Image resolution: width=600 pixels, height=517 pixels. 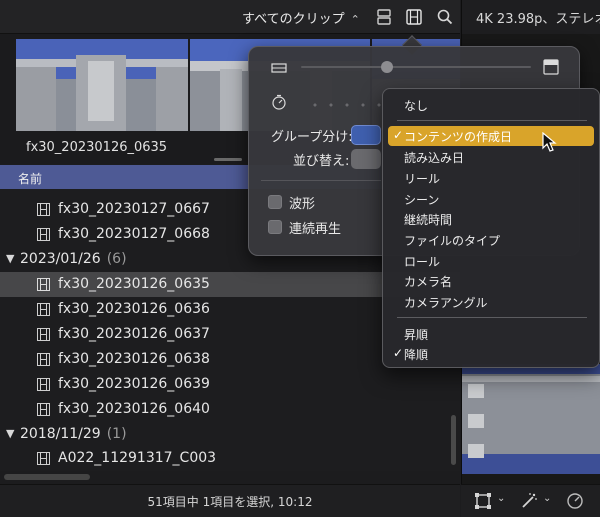 I want to click on filmstrip-scrubber, so click(x=228, y=159).